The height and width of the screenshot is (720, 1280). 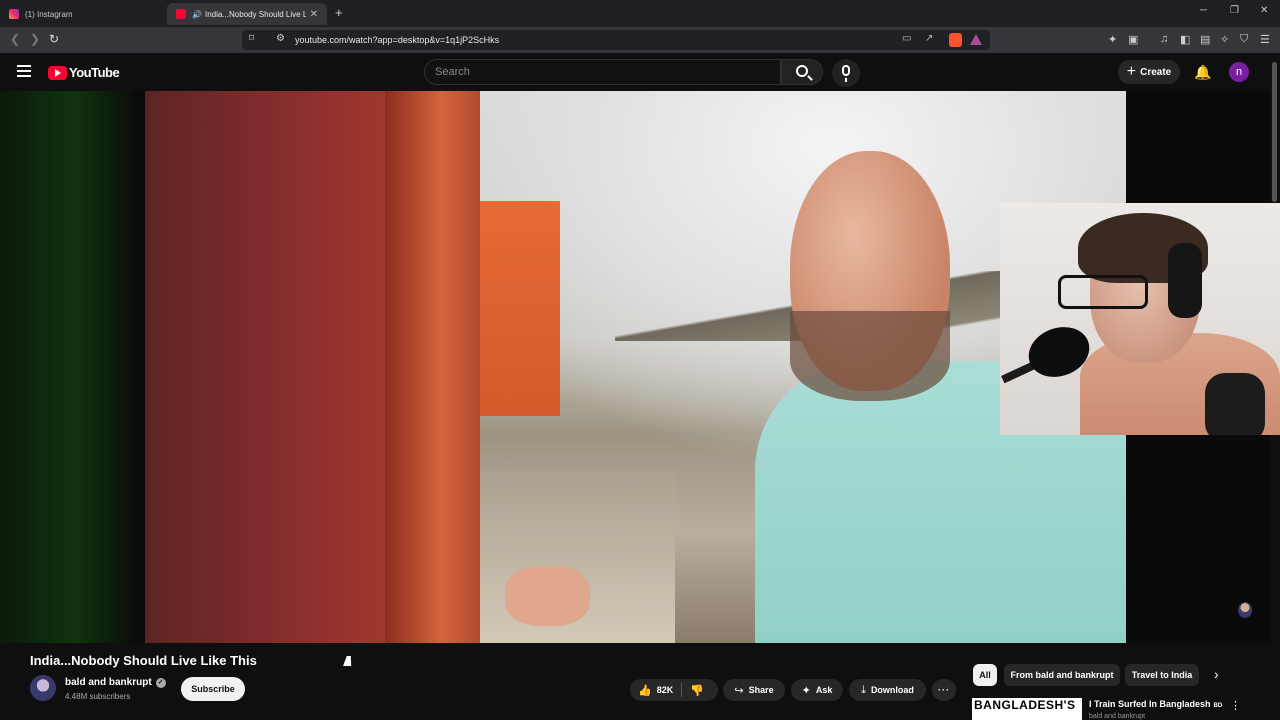 What do you see at coordinates (108, 682) in the screenshot?
I see `channel-name-text: bald and bankrupt` at bounding box center [108, 682].